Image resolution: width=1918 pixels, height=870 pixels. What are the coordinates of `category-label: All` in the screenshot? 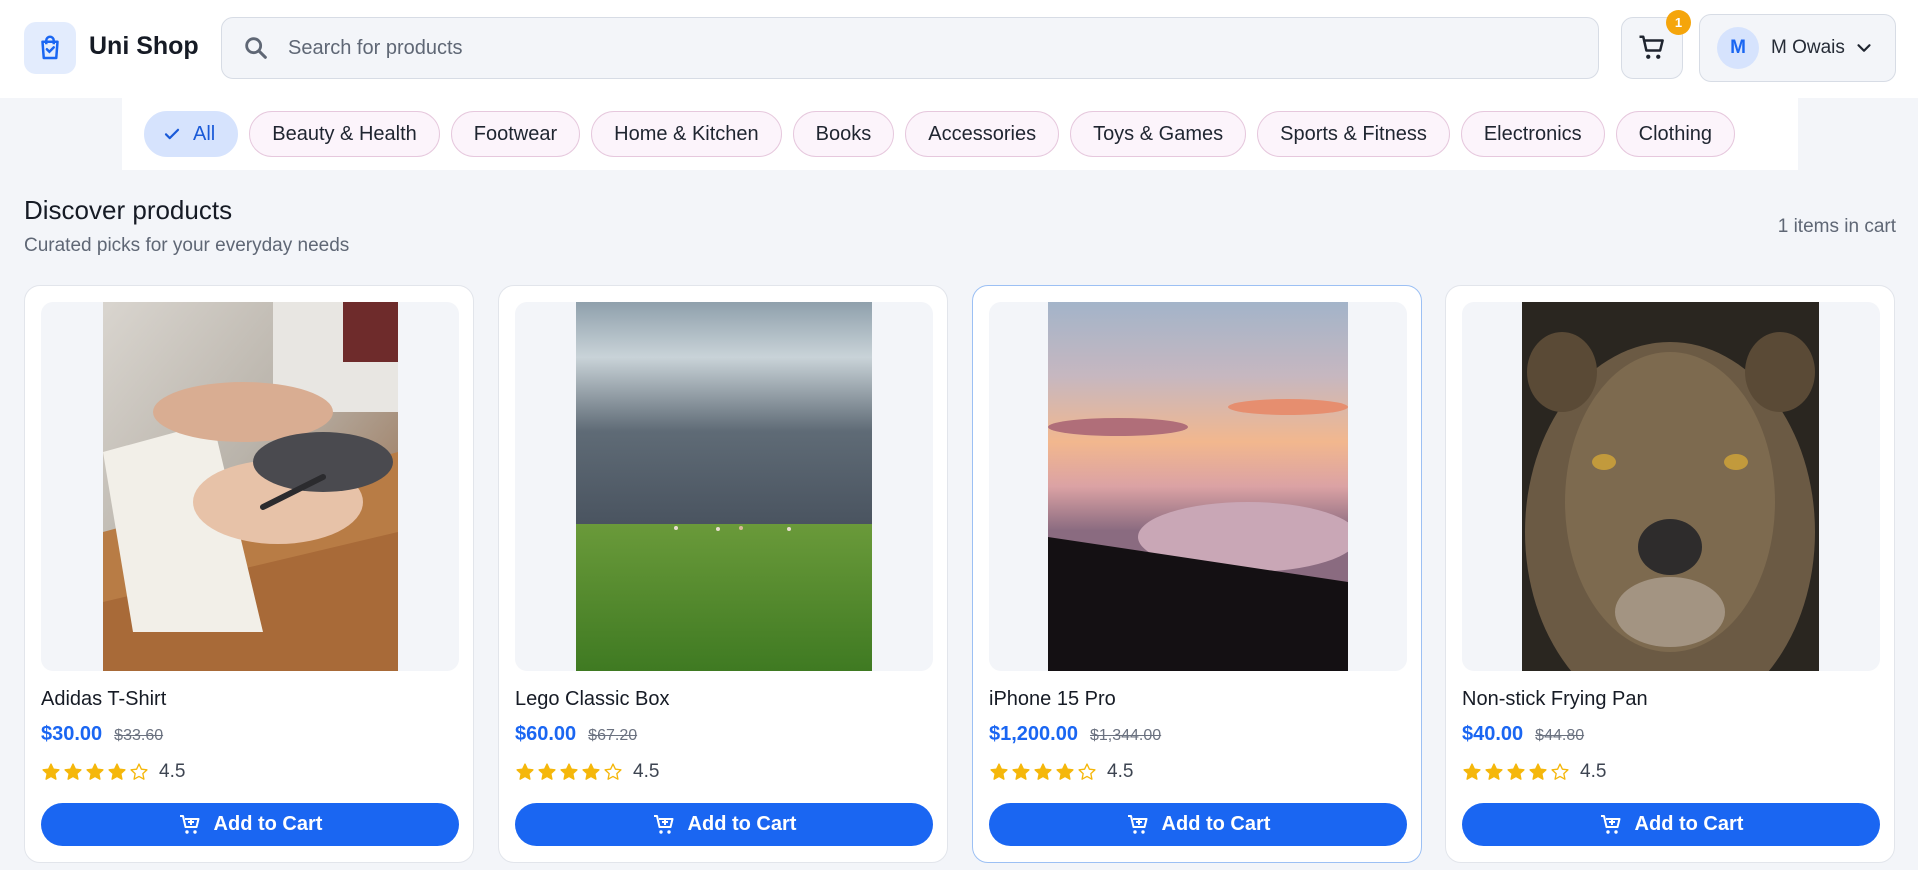 It's located at (204, 133).